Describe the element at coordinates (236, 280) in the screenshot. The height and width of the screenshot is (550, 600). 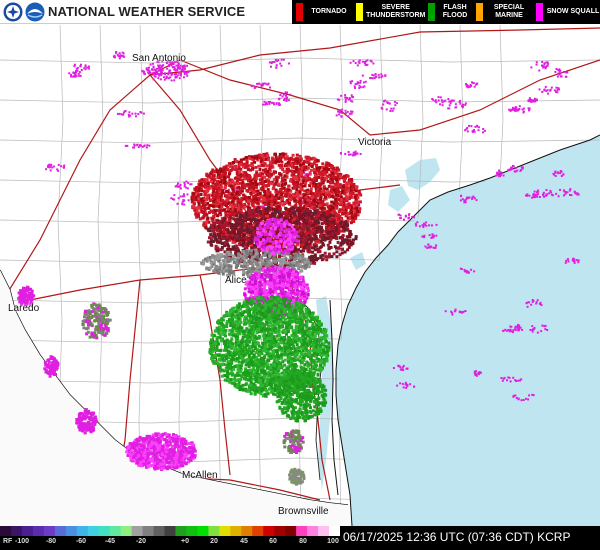
I see `city-label-alice: Alice` at that location.